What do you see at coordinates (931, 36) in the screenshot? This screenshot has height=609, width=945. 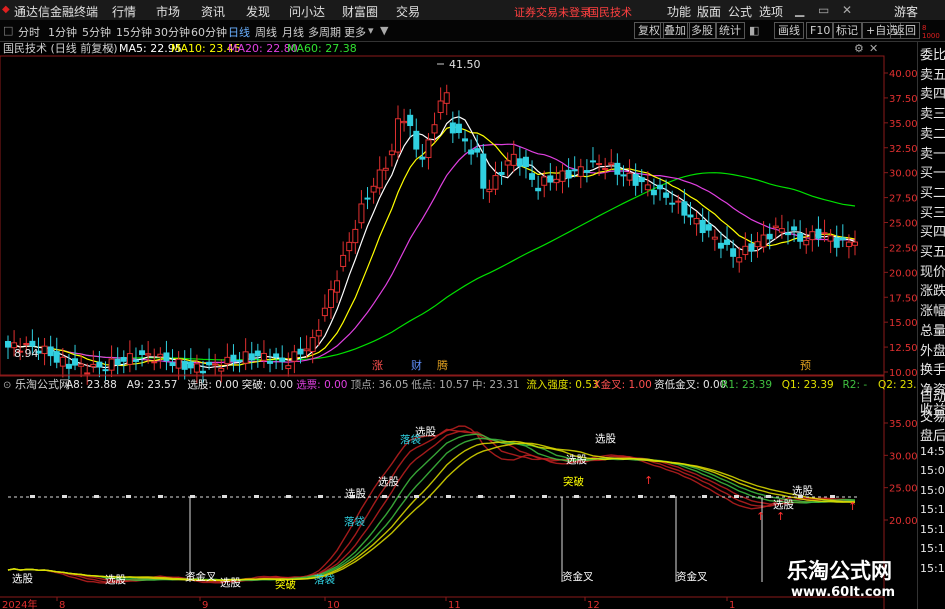 I see `panel-small-top2: 1000` at bounding box center [931, 36].